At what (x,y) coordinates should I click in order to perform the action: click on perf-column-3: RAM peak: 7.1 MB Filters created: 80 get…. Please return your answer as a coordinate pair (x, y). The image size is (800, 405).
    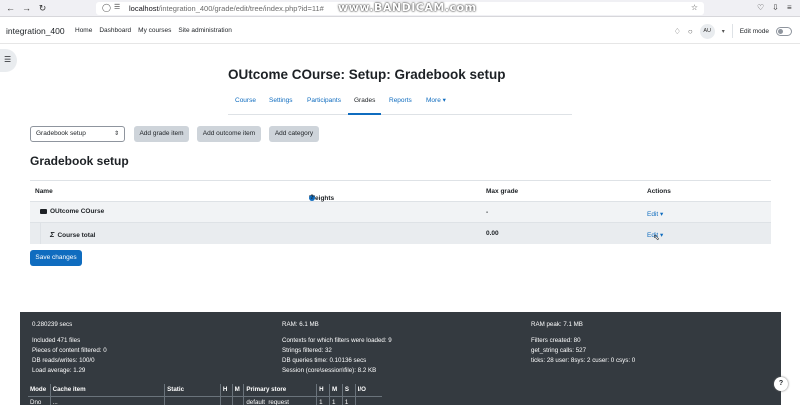
    Looking at the image, I should click on (583, 343).